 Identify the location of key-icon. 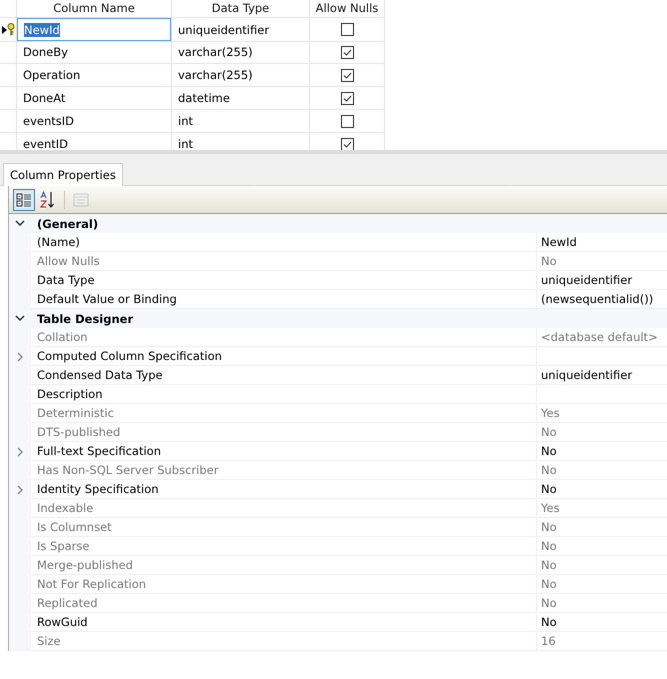
(10, 29).